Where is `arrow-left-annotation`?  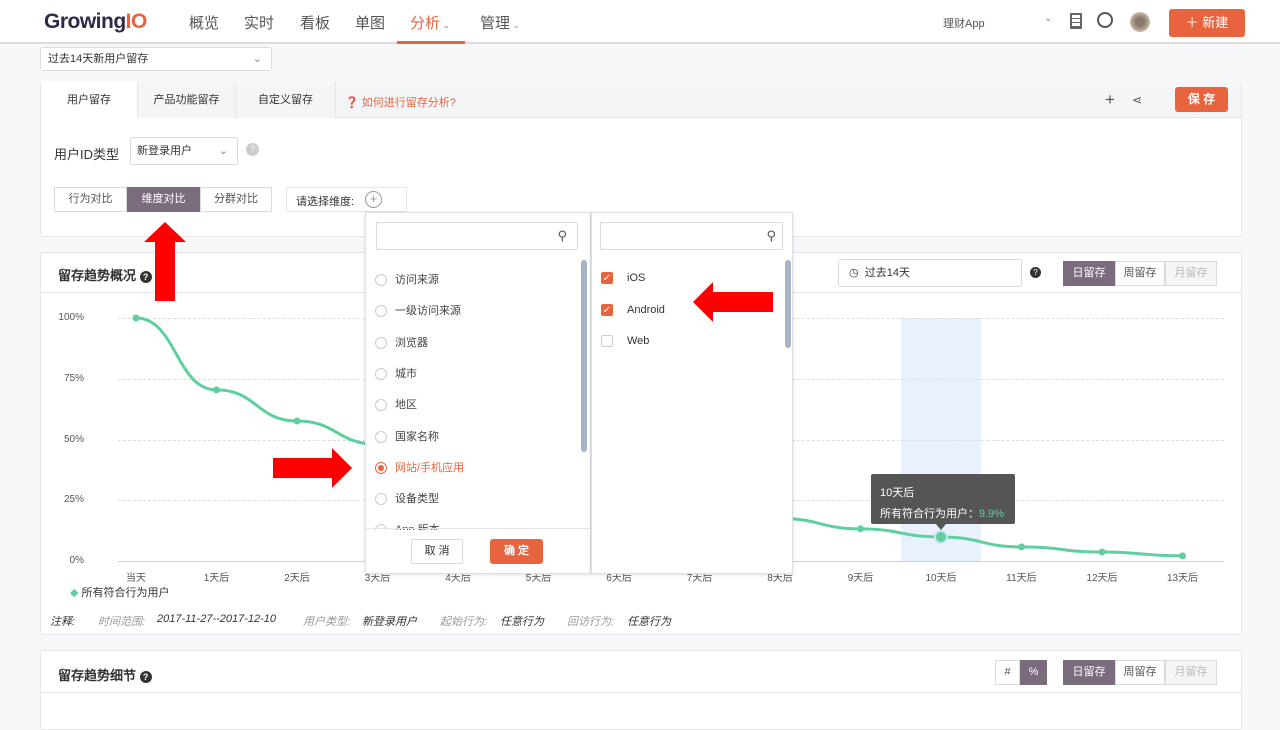 arrow-left-annotation is located at coordinates (733, 302).